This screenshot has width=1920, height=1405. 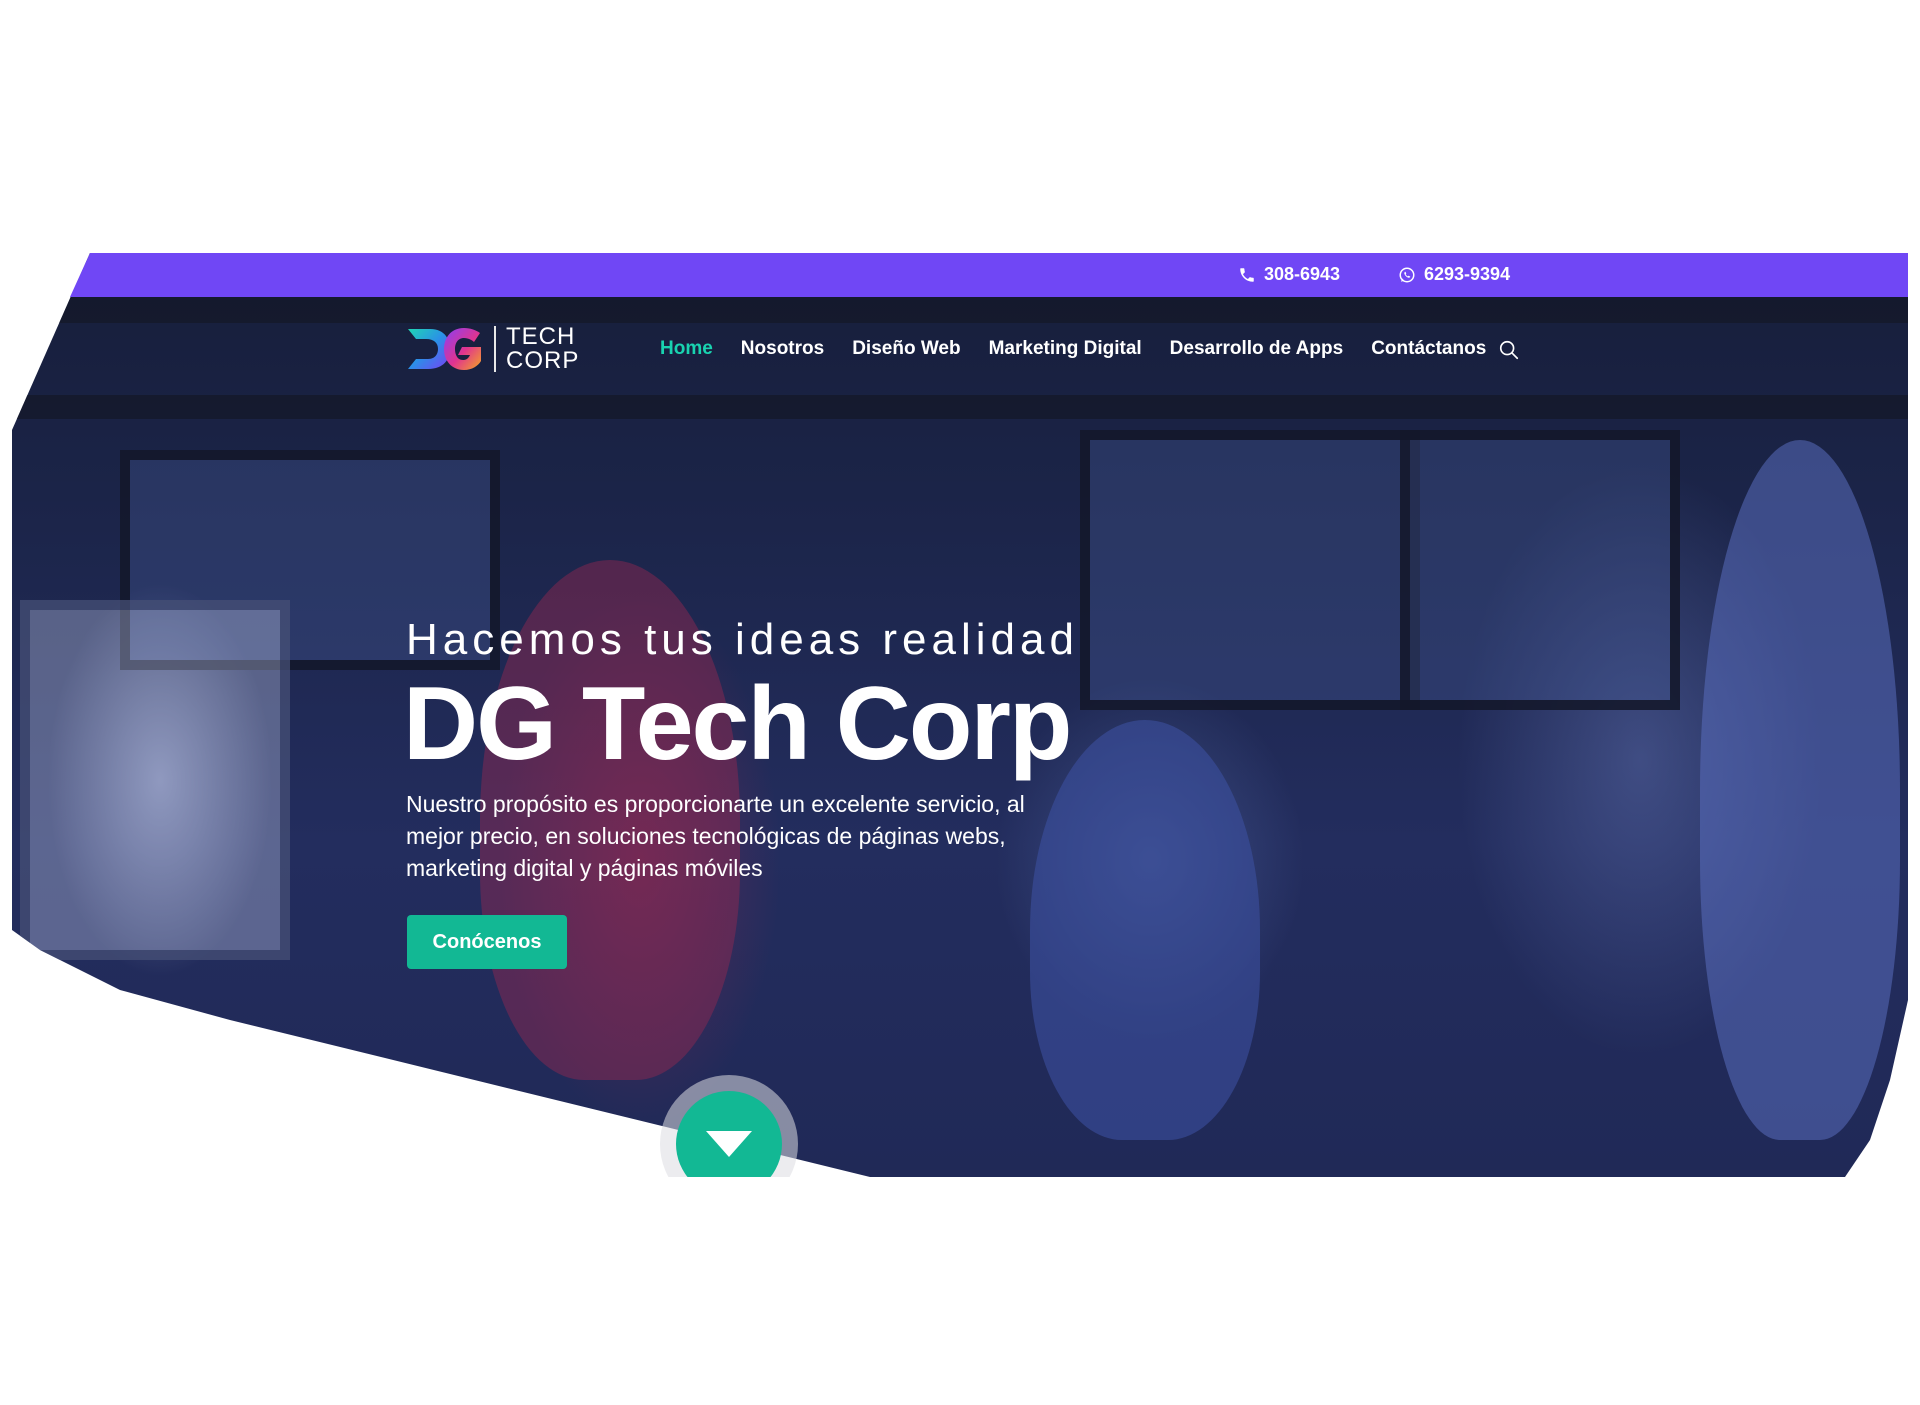 What do you see at coordinates (1467, 274) in the screenshot?
I see `whatsapp-number: 6293-9394` at bounding box center [1467, 274].